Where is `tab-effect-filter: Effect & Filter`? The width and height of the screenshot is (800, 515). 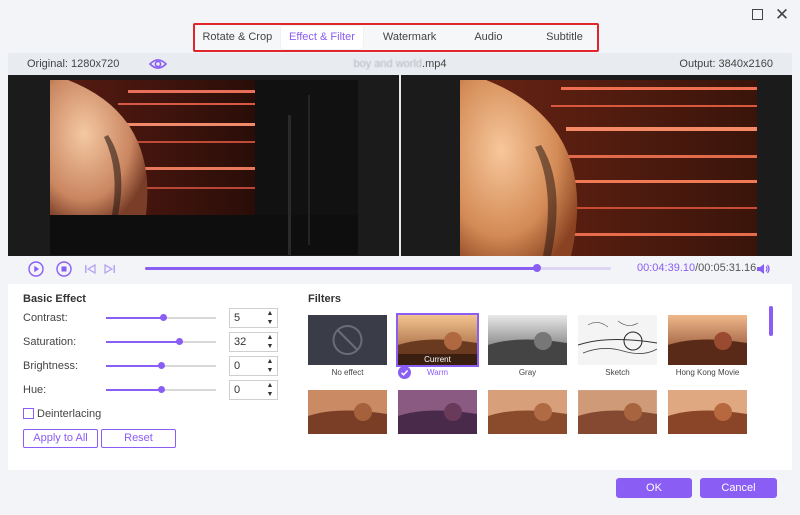
tab-effect-filter: Effect & Filter is located at coordinates (322, 37).